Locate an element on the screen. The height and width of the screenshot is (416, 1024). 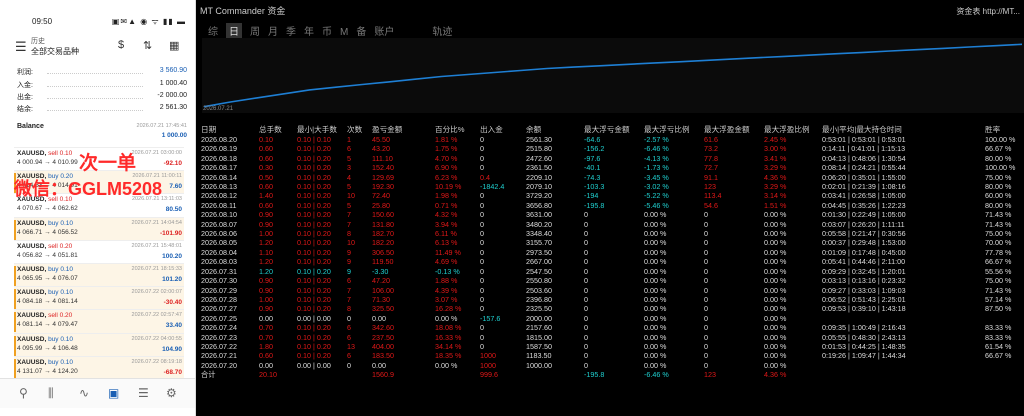
header-title: 全部交易品种 is located at coordinates (55, 51).